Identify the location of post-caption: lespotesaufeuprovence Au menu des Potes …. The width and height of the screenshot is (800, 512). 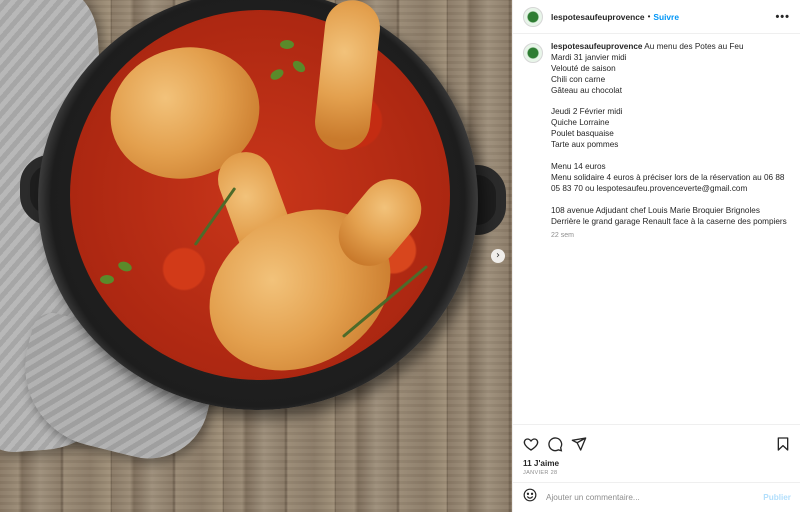
(658, 142).